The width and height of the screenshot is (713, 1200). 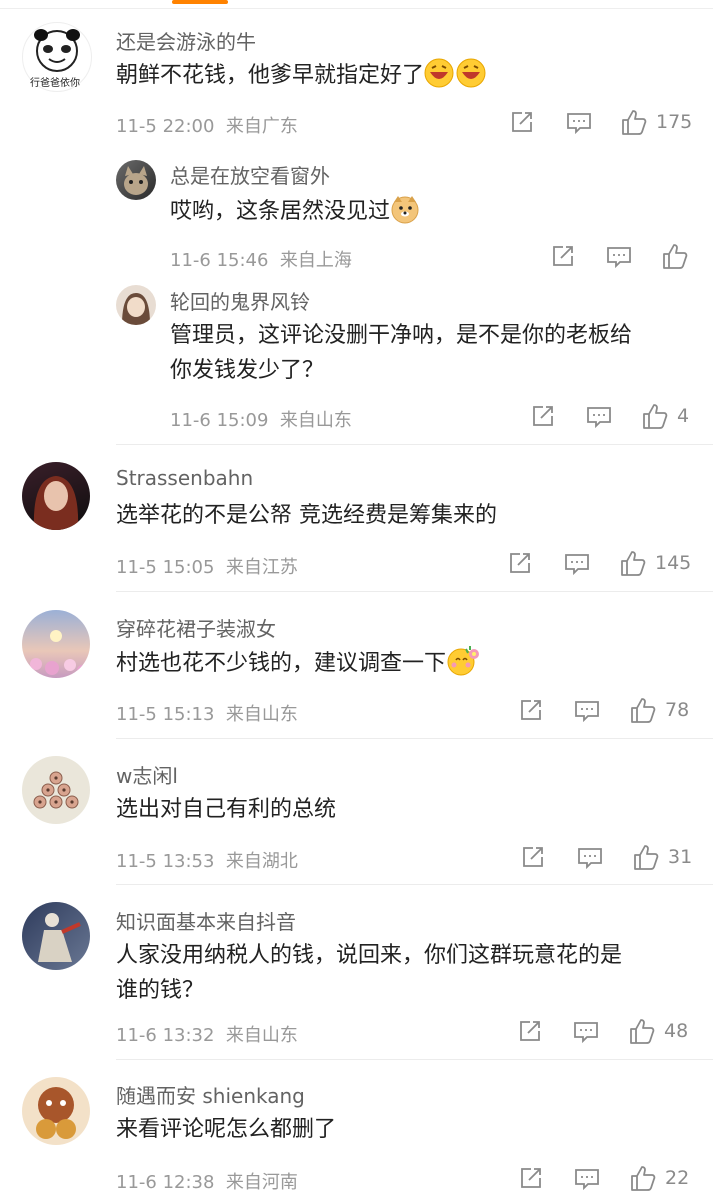 I want to click on username: 总是在放空看窗外, so click(x=250, y=174).